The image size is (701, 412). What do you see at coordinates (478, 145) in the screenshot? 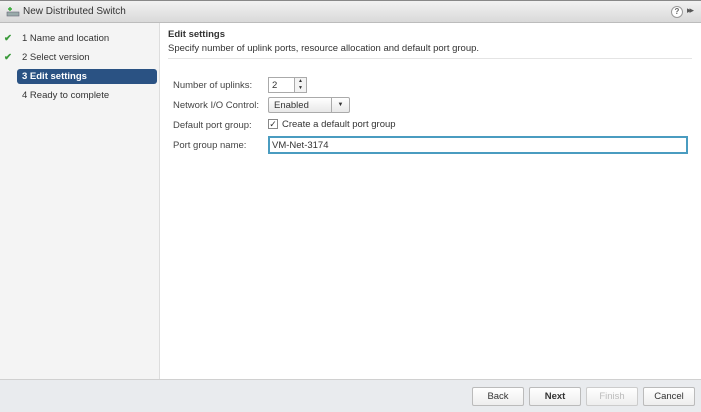
I see `pg-name-input: VM-Net-3174` at bounding box center [478, 145].